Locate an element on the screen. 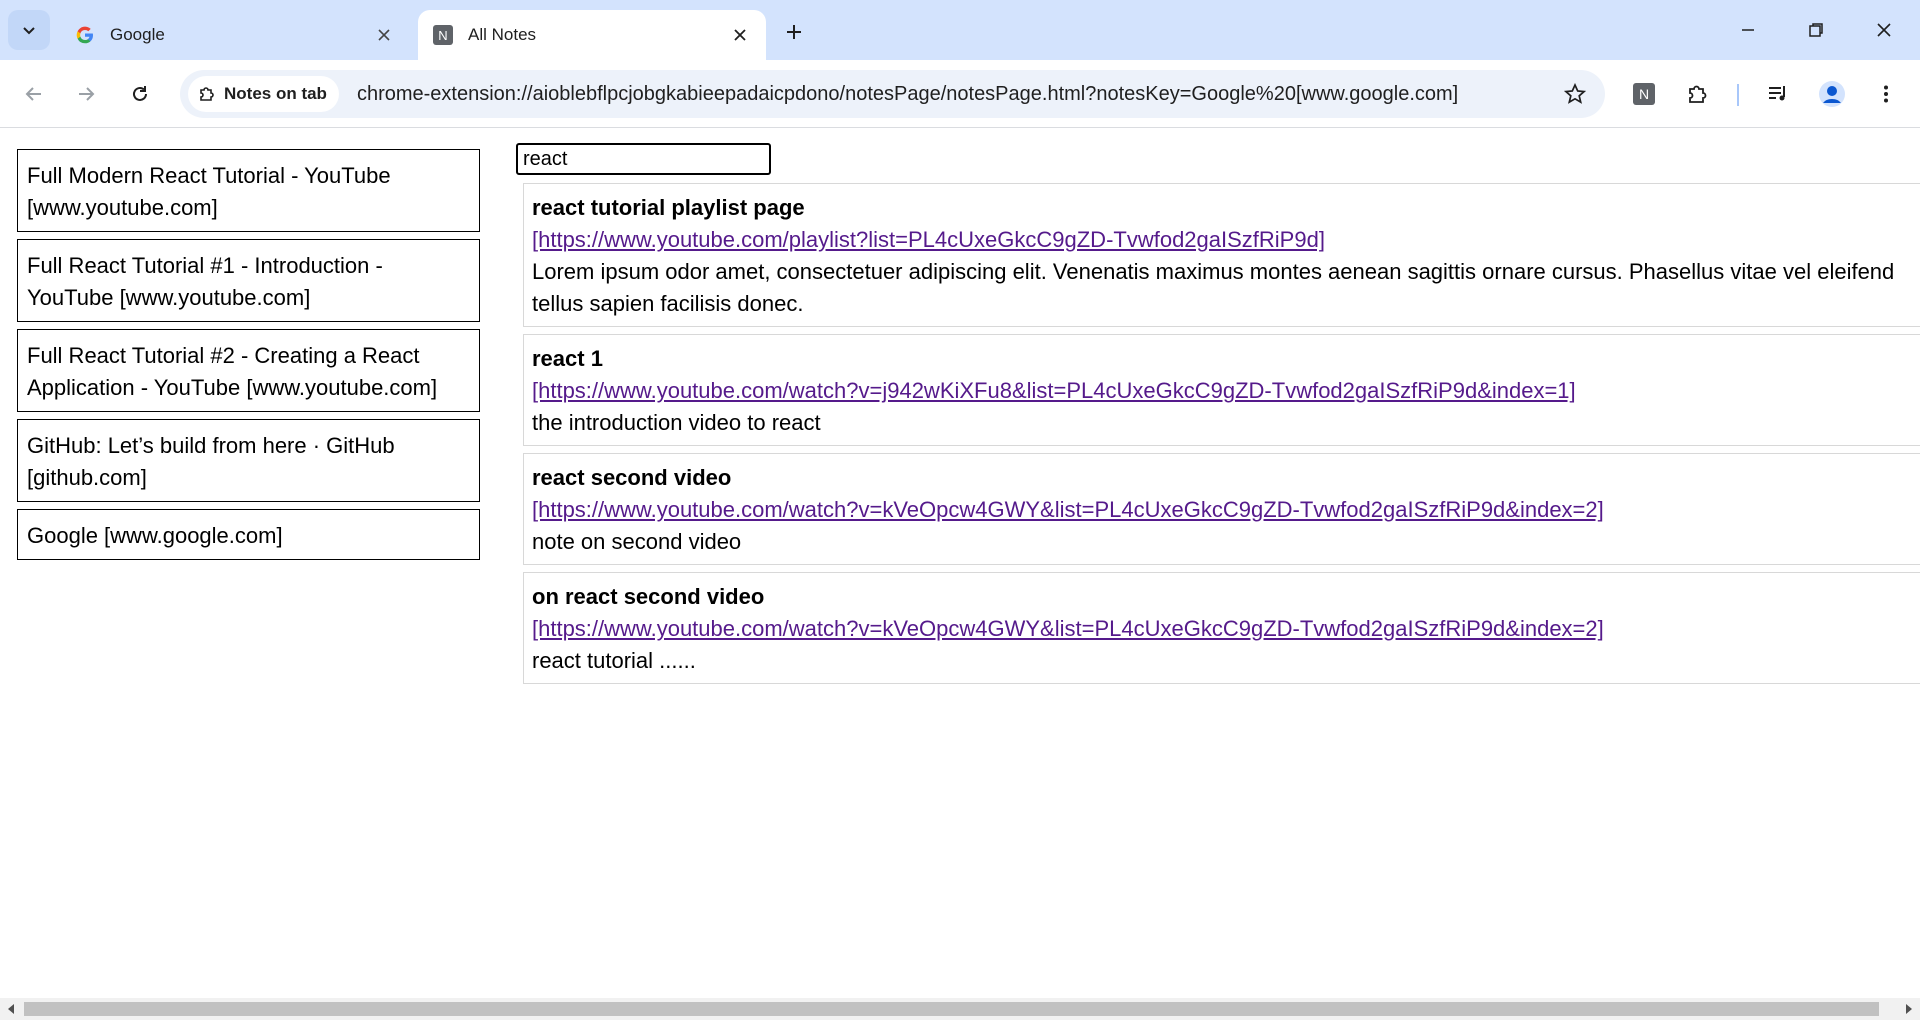 This screenshot has width=1920, height=1020. site-info-chip: Notes on tab is located at coordinates (263, 94).